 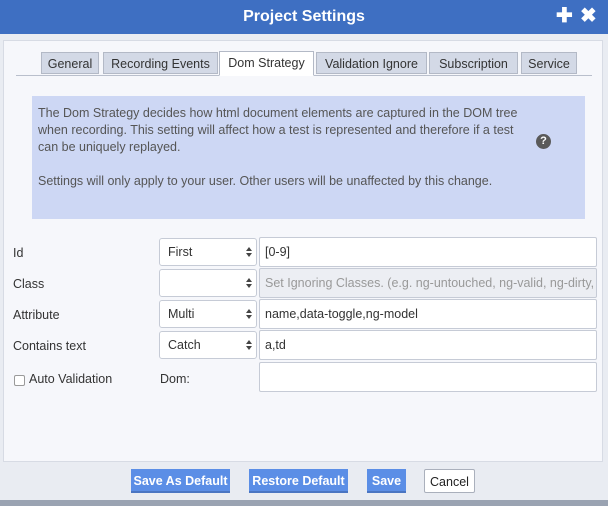 I want to click on dom-label: Dom:, so click(x=175, y=379).